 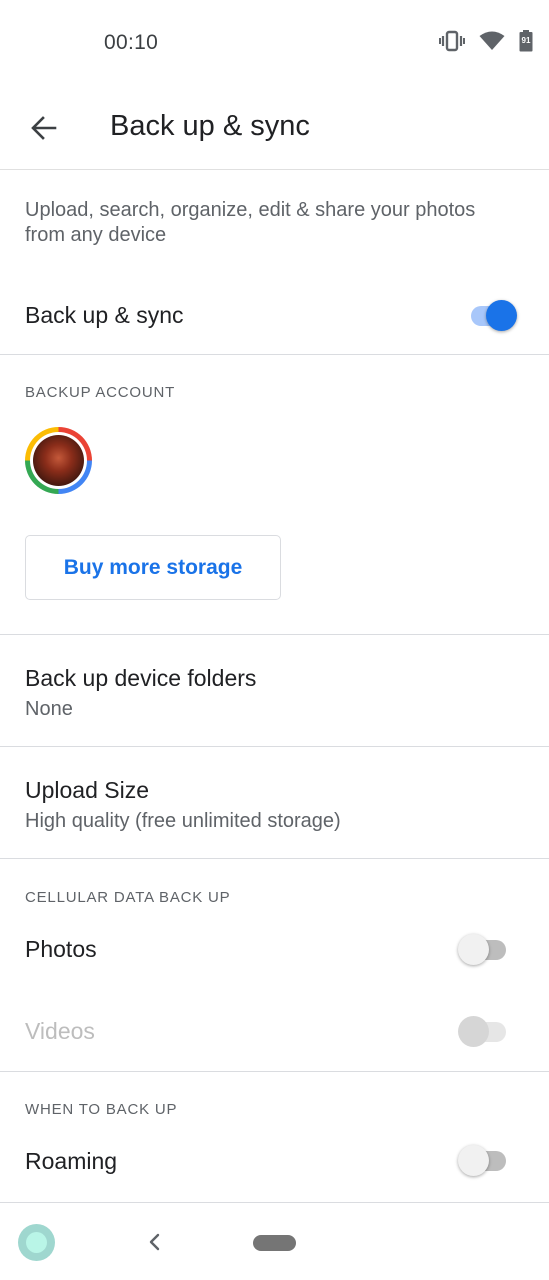 What do you see at coordinates (100, 392) in the screenshot?
I see `backup-account-header: BACKUP ACCOUNT` at bounding box center [100, 392].